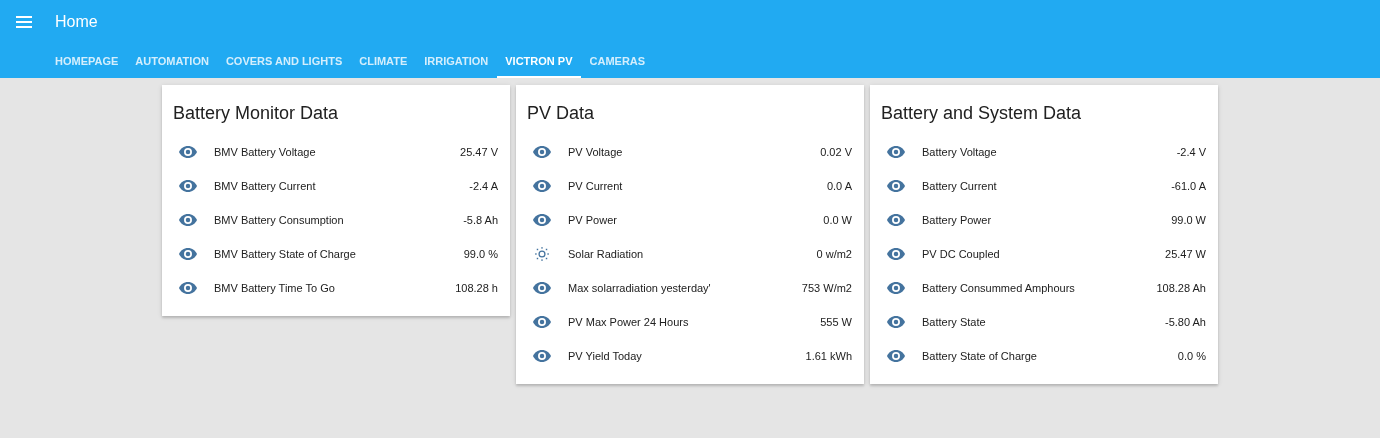  What do you see at coordinates (692, 254) in the screenshot?
I see `entity-name: Solar Radiation` at bounding box center [692, 254].